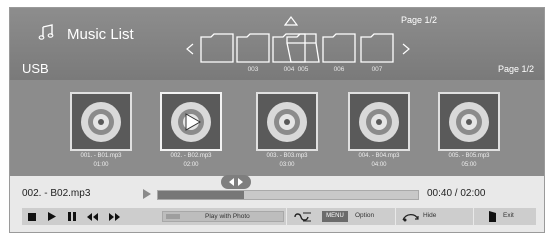  What do you see at coordinates (429, 215) in the screenshot?
I see `hide-button: Hide` at bounding box center [429, 215].